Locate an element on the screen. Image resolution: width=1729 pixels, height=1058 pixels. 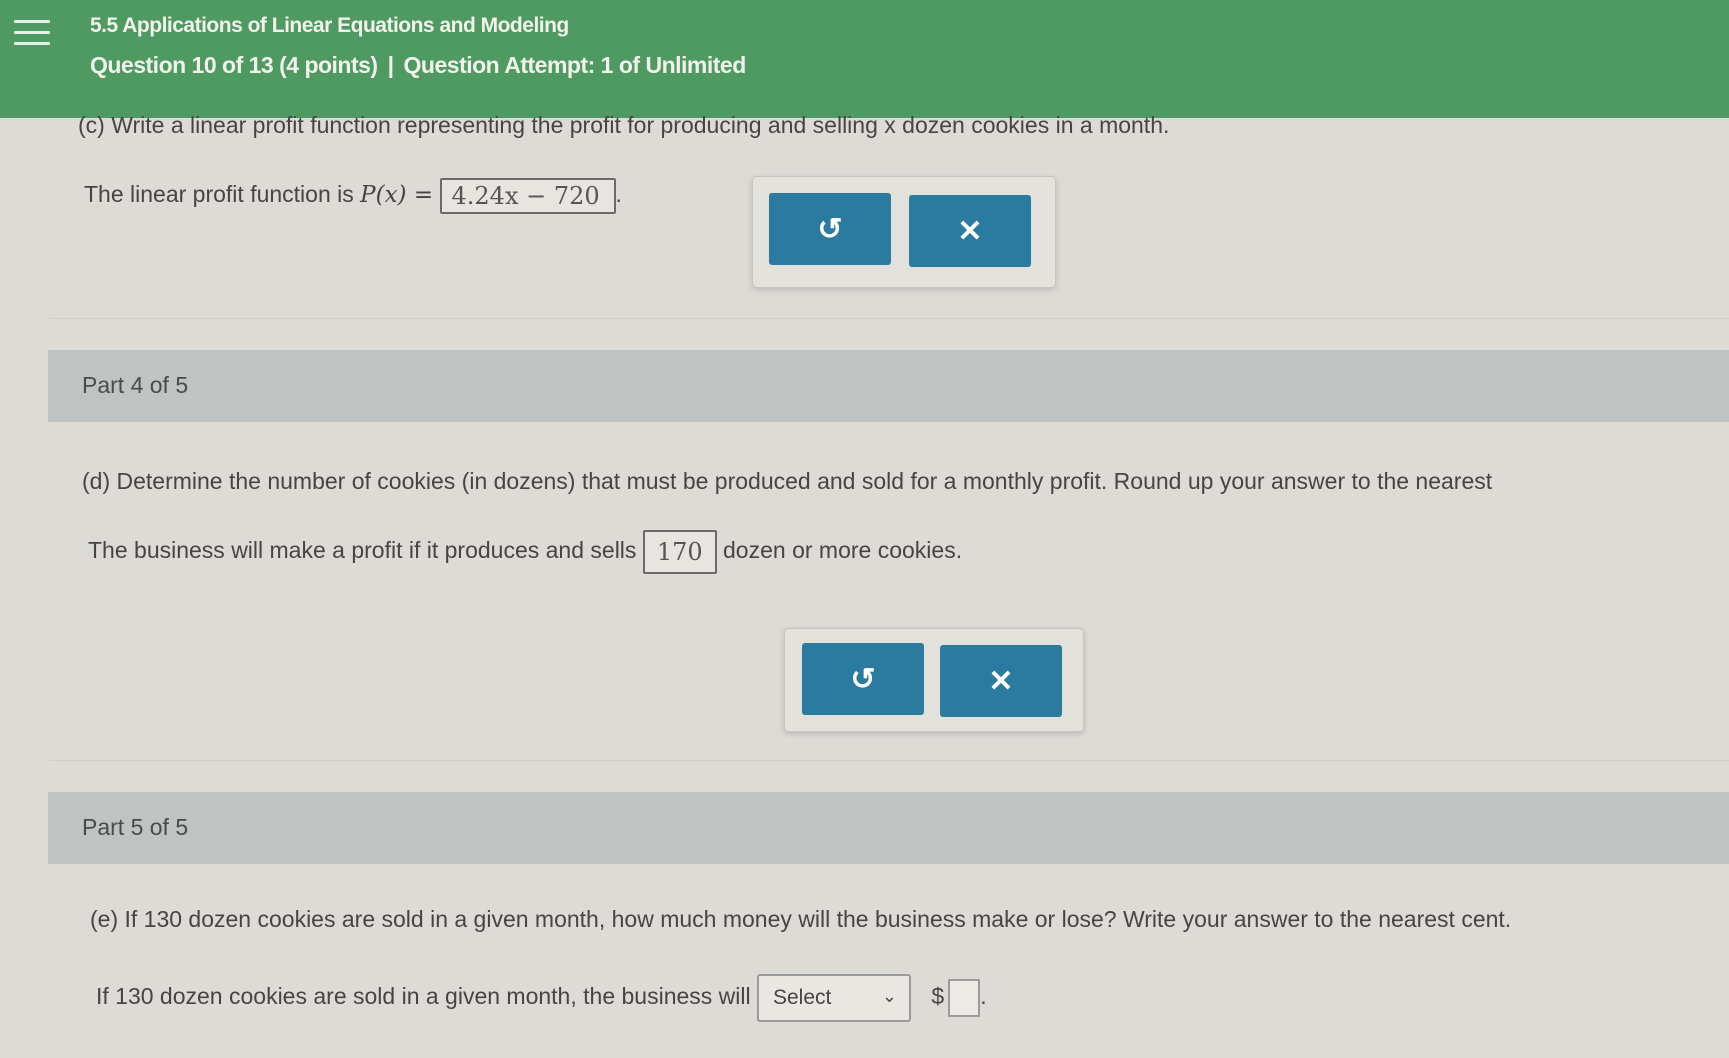
part-e-suffix: . is located at coordinates (983, 996).